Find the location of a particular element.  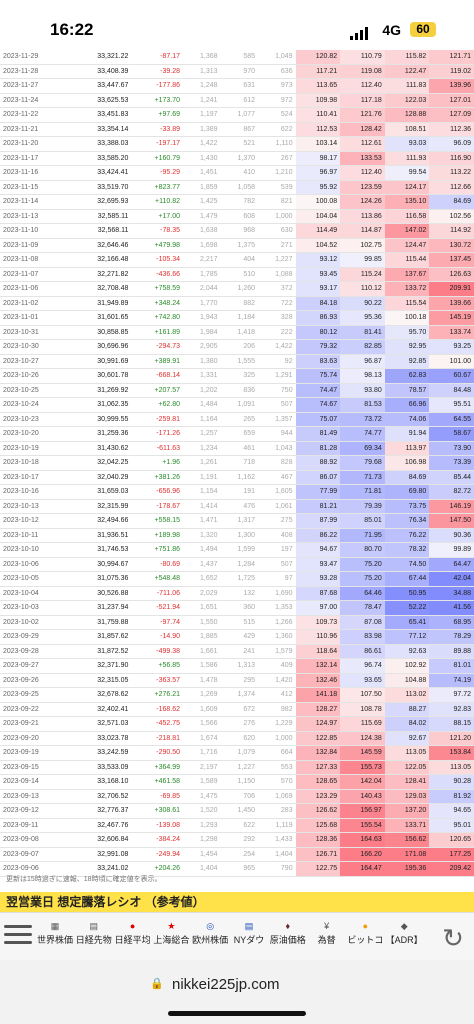

row-unchanged: 467 is located at coordinates (277, 477).